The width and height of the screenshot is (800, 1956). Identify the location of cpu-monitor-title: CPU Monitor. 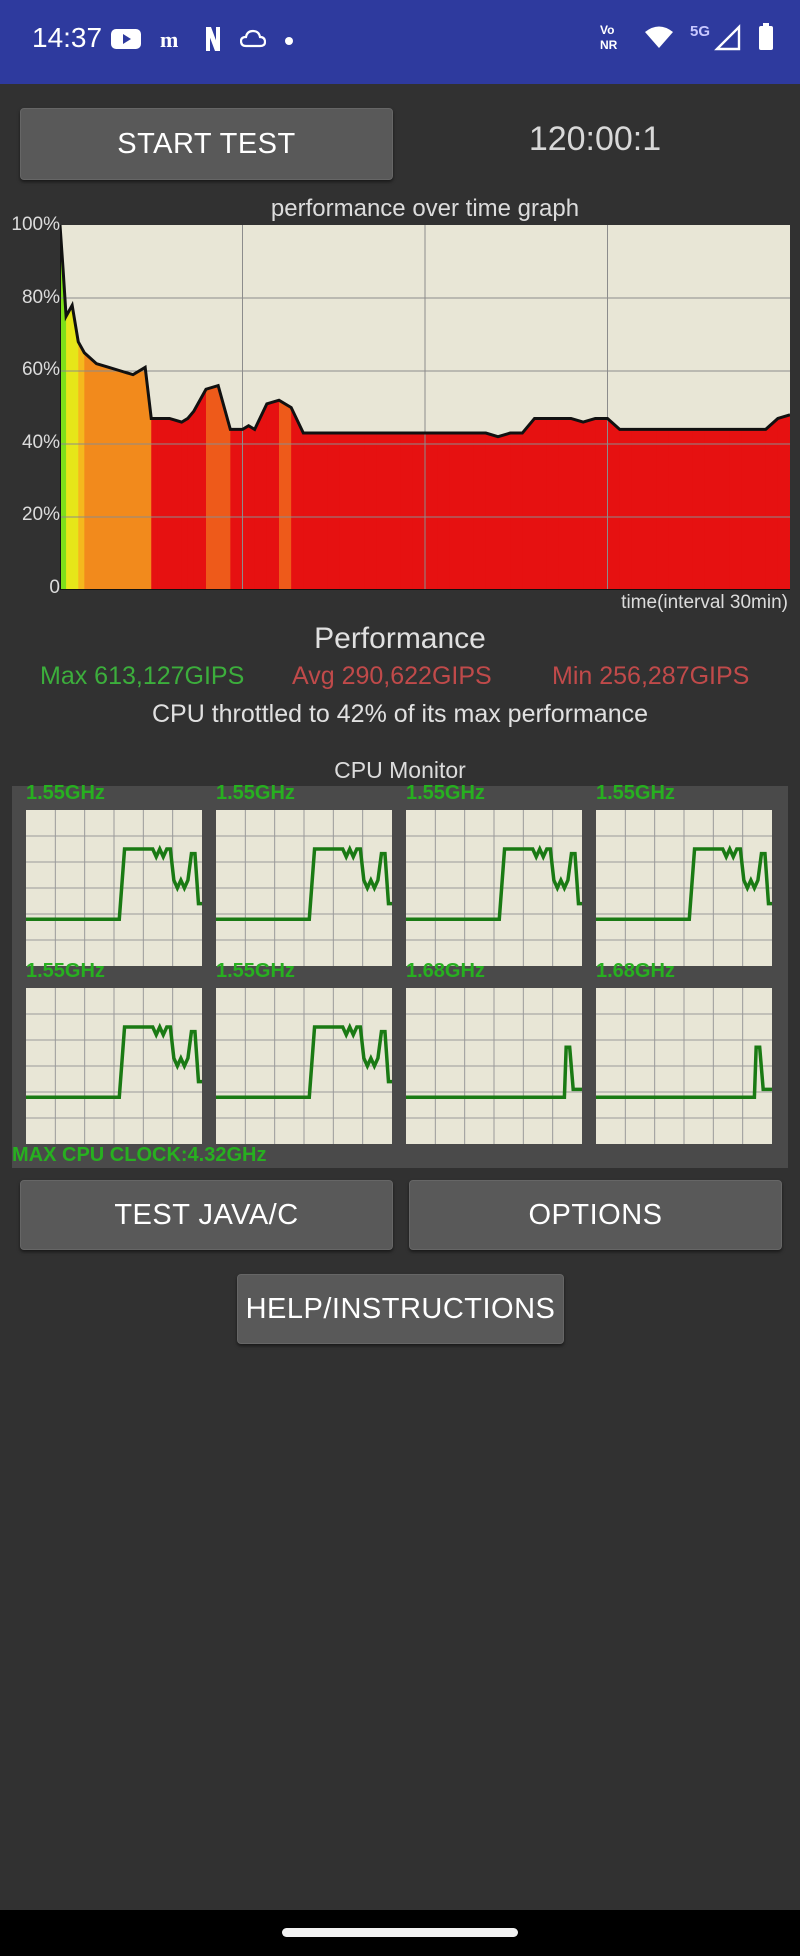
(400, 770).